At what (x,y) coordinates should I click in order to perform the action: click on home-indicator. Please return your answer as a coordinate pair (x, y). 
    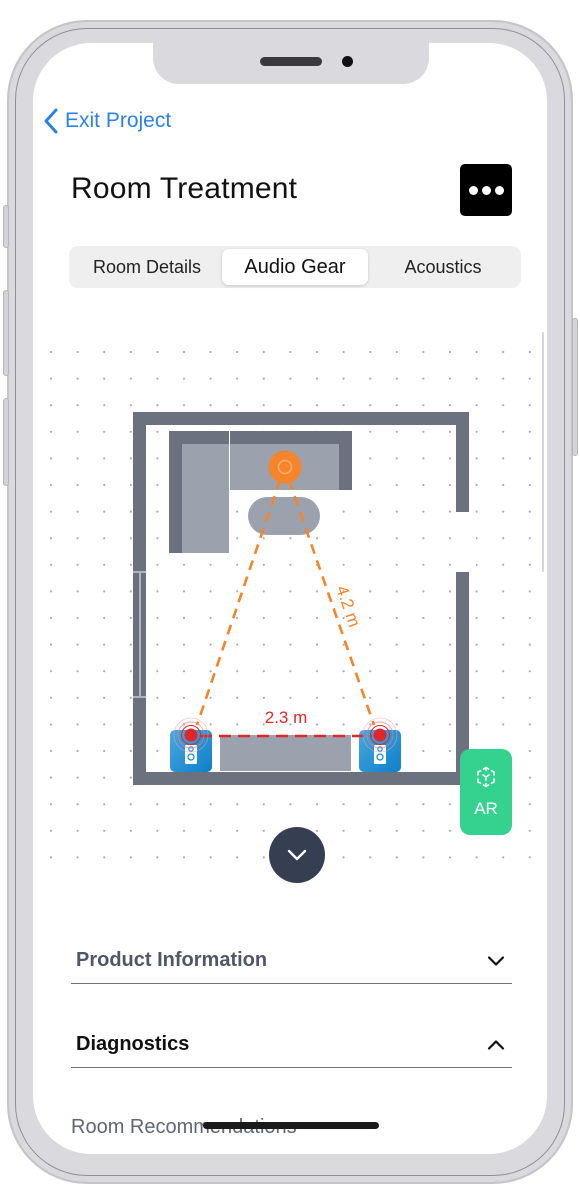
    Looking at the image, I should click on (291, 1125).